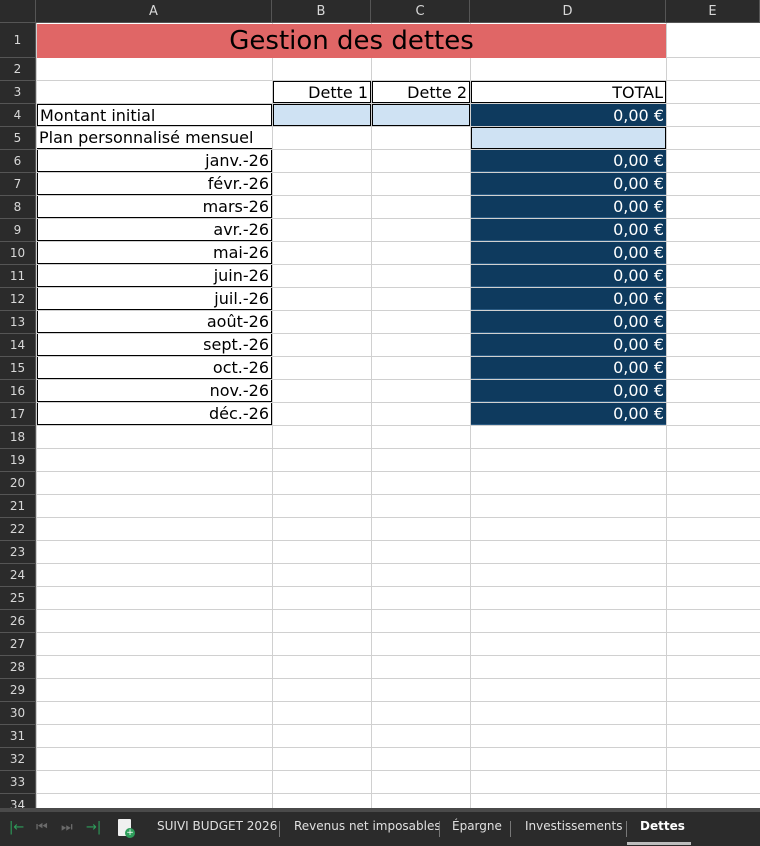  I want to click on month-label: nov.-26, so click(154, 391).